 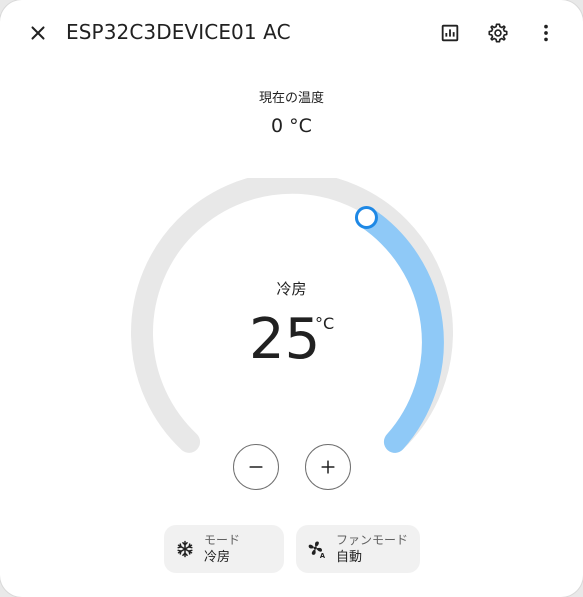 I want to click on more-options-button, so click(x=546, y=33).